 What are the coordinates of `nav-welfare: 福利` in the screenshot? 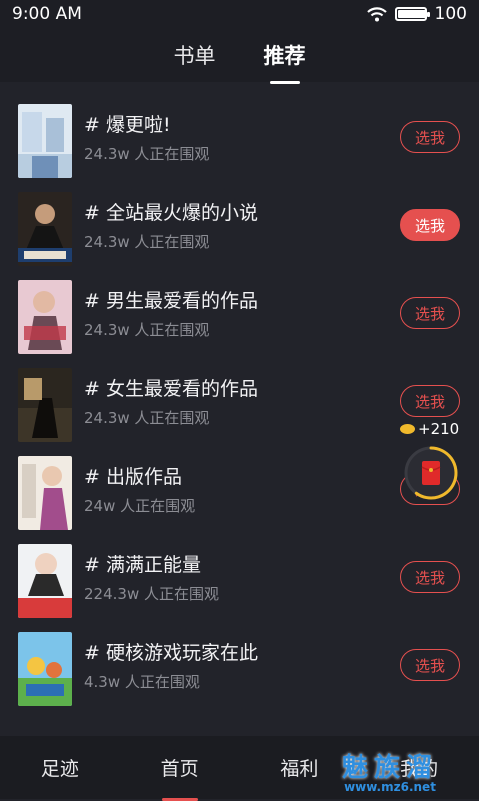 It's located at (299, 767).